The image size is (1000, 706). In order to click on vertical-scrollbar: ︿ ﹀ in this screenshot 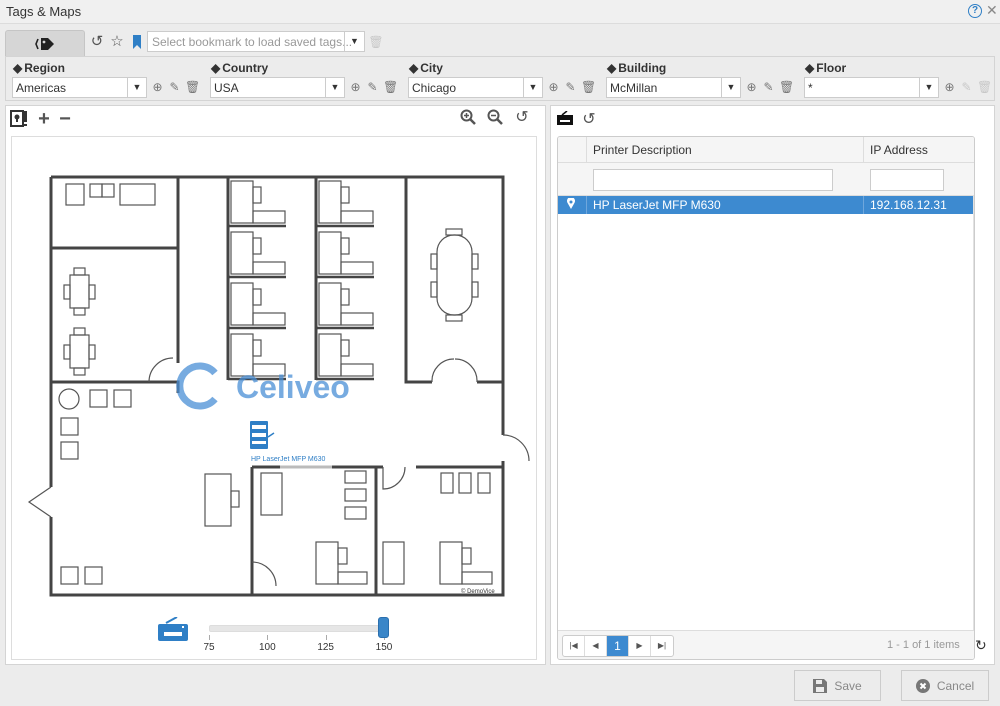, I will do `click(974, 413)`.